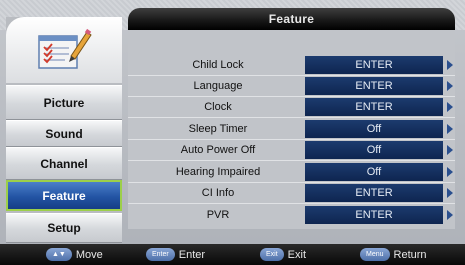 The height and width of the screenshot is (265, 465). I want to click on sidebar-item-sound: Sound, so click(64, 133).